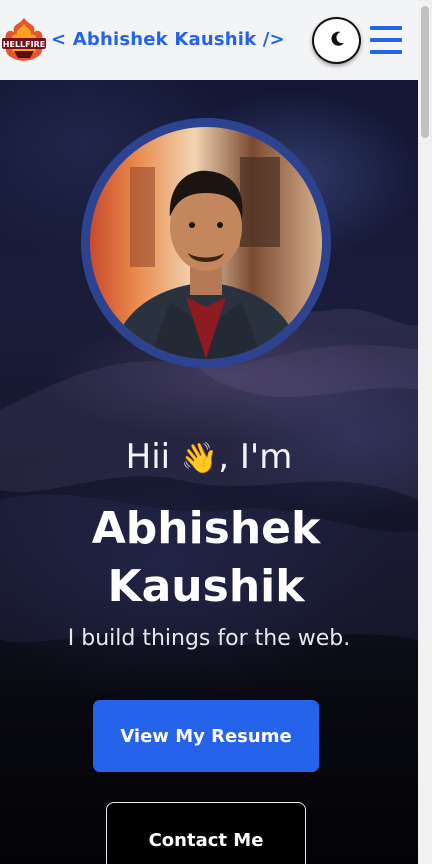 This screenshot has width=432, height=864. I want to click on theme-toggle-button, so click(336, 40).